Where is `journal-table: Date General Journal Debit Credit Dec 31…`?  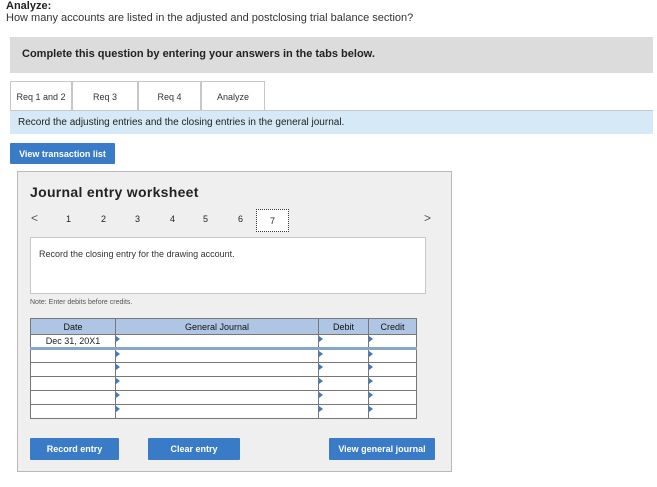
journal-table: Date General Journal Debit Credit Dec 31… is located at coordinates (223, 368).